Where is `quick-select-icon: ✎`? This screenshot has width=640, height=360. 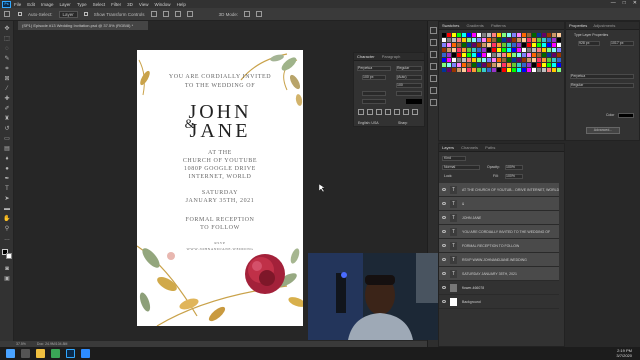 quick-select-icon: ✎ is located at coordinates (7, 59).